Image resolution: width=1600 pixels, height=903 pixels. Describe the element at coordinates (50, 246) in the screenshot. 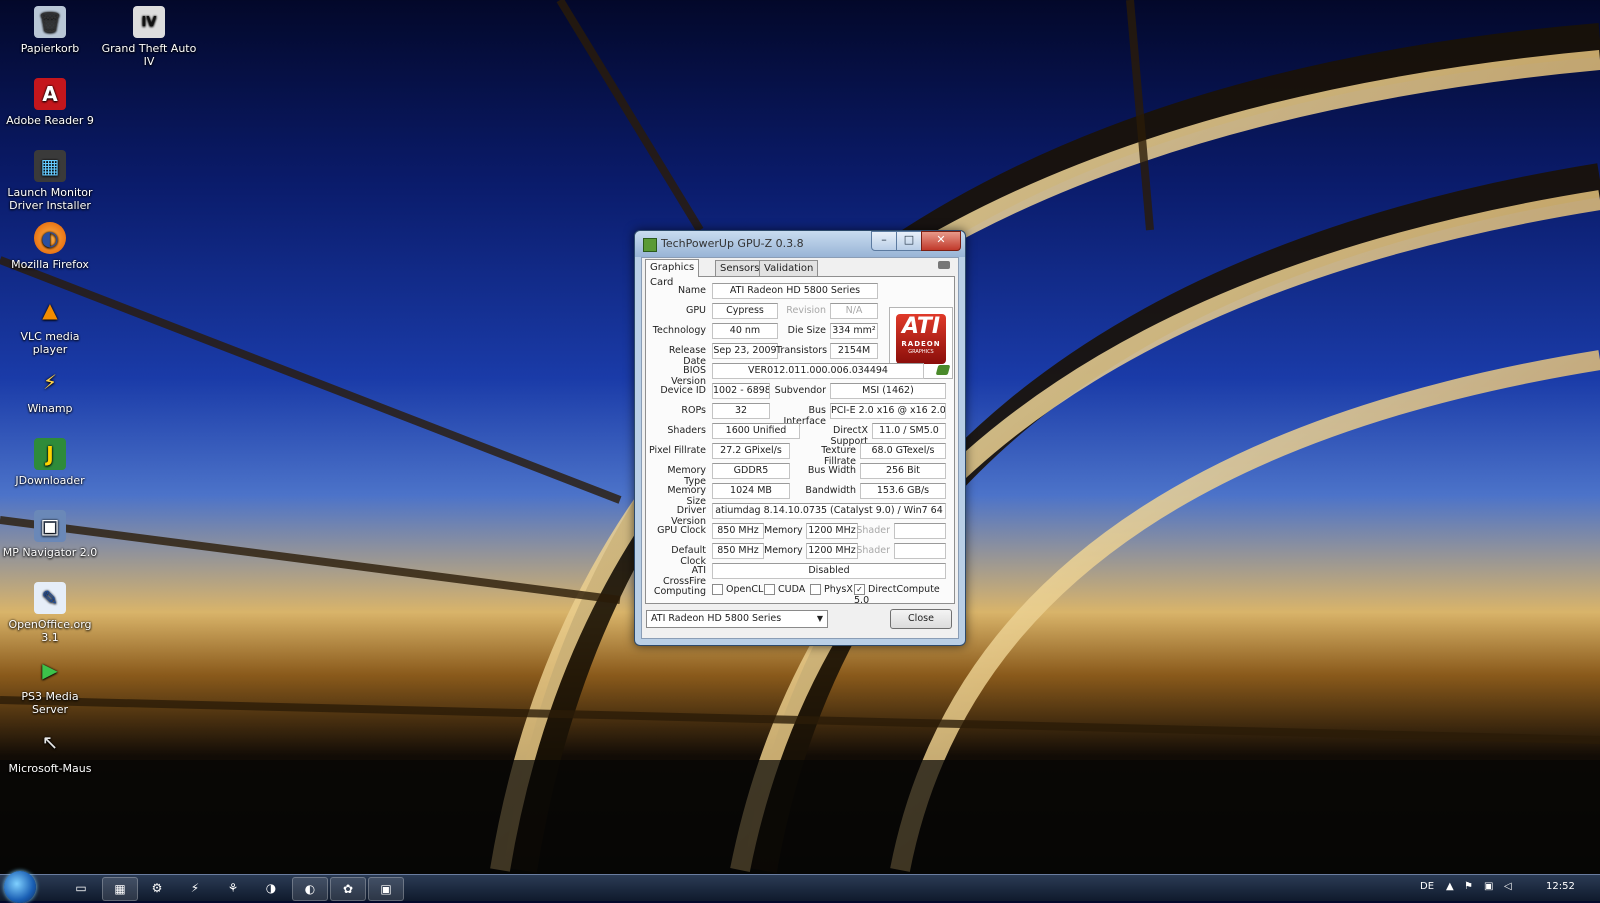

I see `desktop-icon-firefox: ◐ Mozilla Firefox` at that location.